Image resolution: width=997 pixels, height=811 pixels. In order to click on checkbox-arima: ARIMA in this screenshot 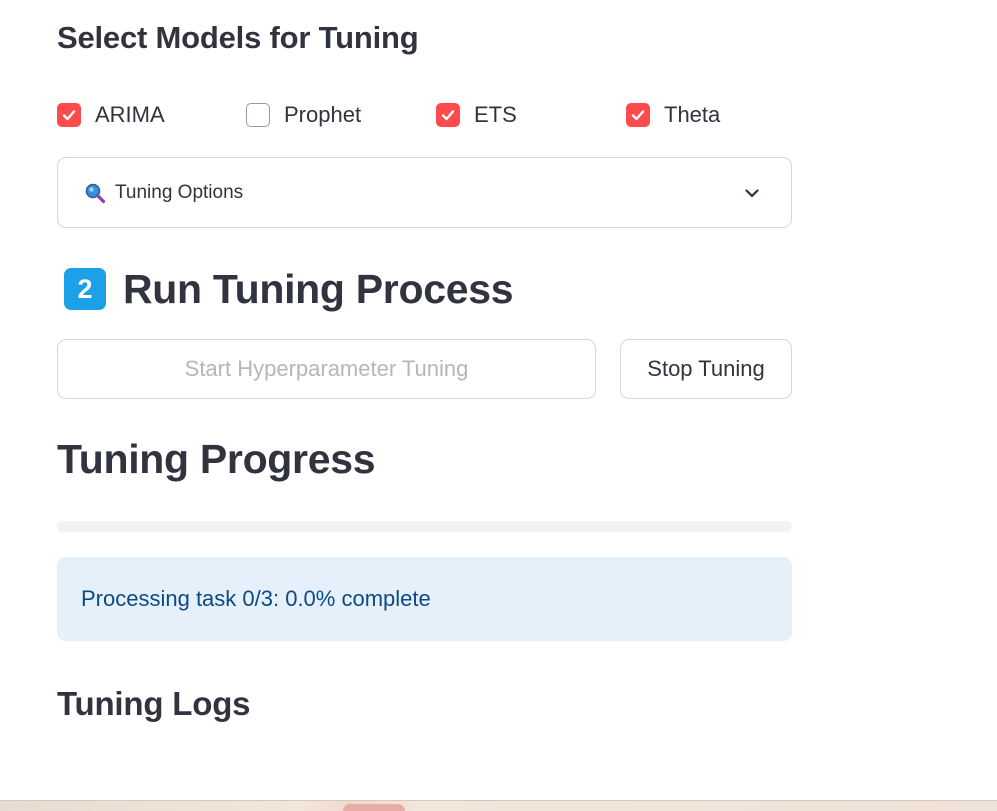, I will do `click(111, 115)`.